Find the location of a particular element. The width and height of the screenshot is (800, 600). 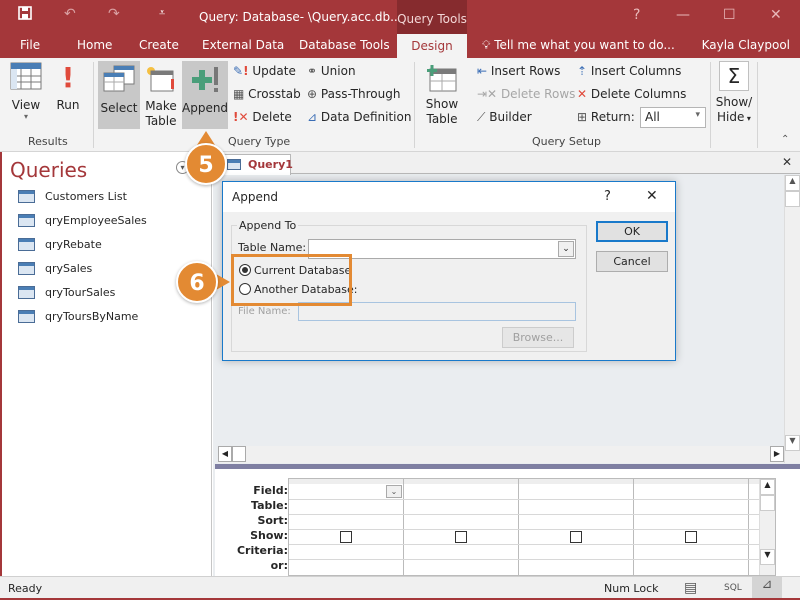

tab-database-tools: Database Tools is located at coordinates (344, 45).